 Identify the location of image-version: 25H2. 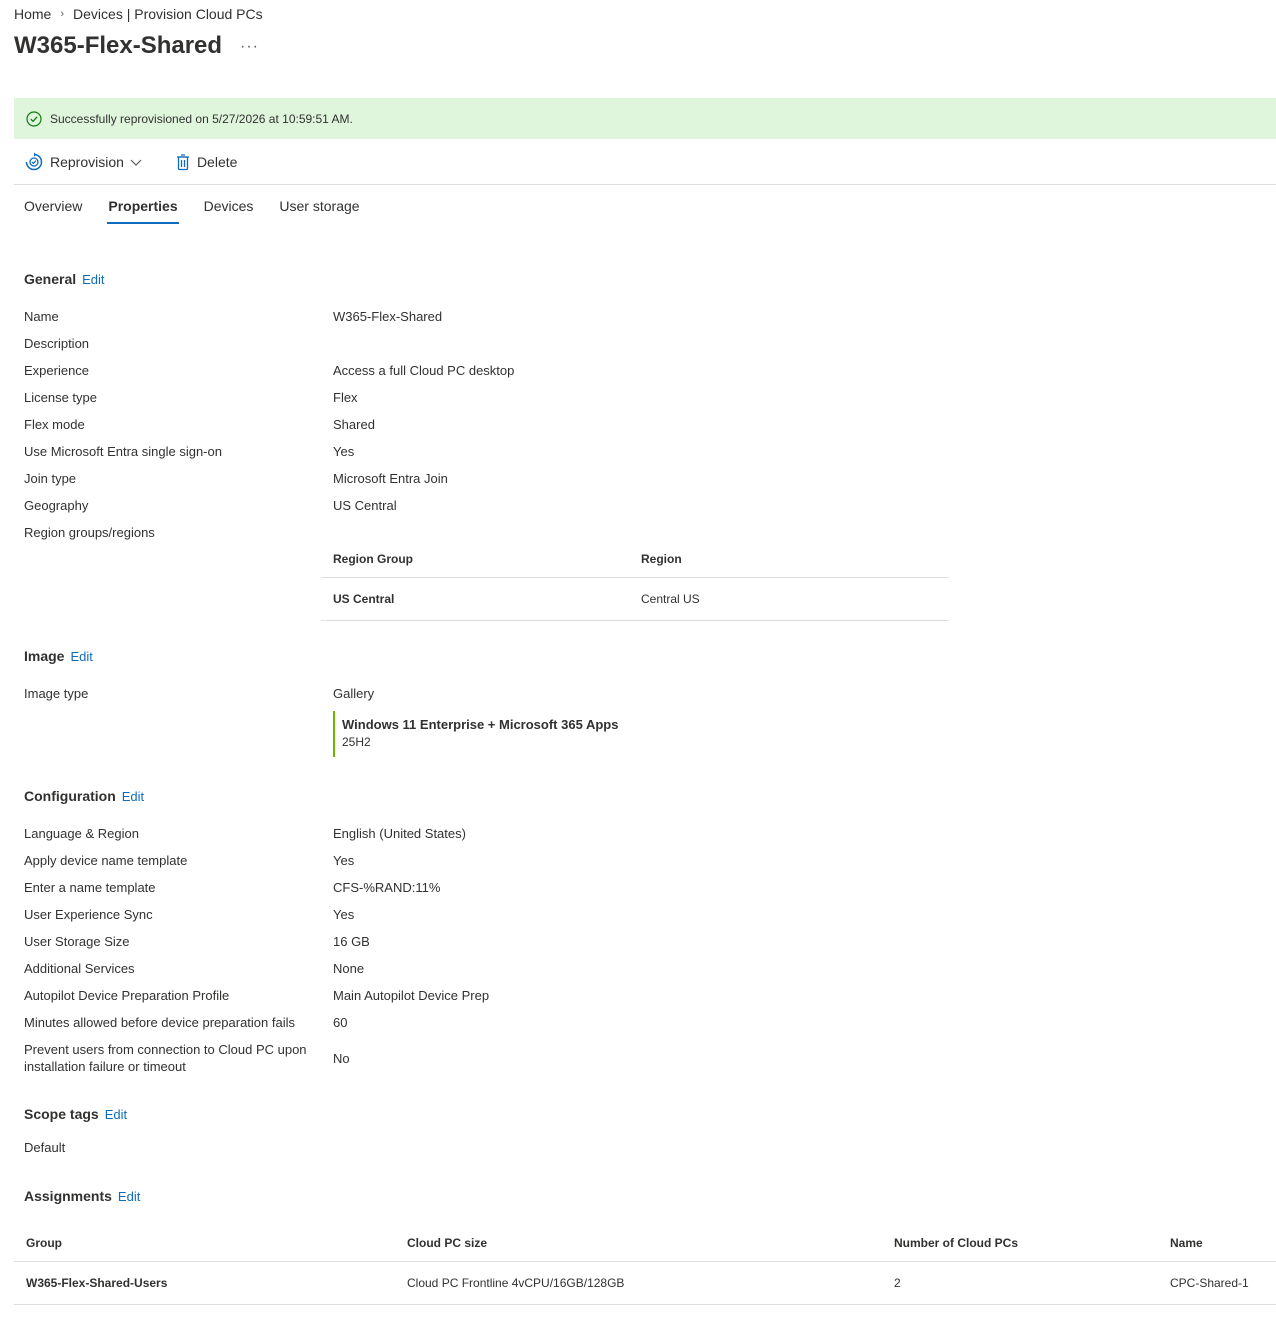
(356, 742).